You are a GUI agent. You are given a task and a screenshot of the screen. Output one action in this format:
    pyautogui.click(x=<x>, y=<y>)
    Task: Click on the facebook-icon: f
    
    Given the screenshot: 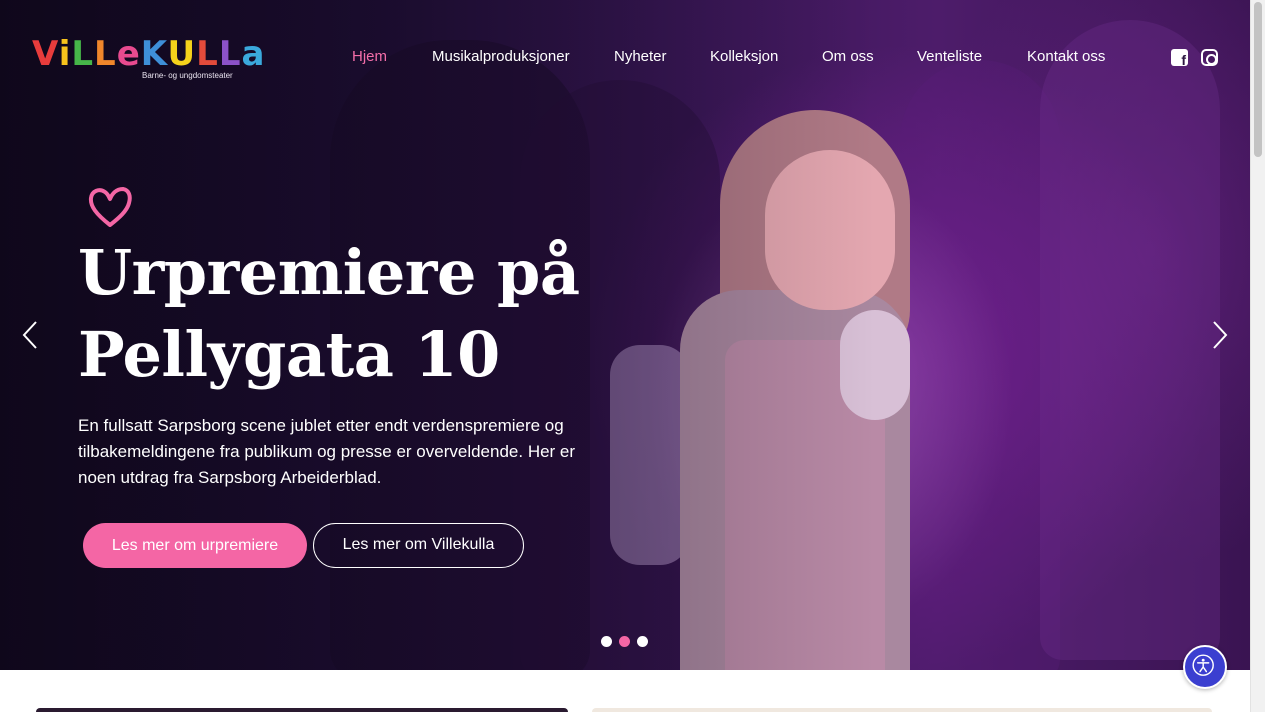 What is the action you would take?
    pyautogui.click(x=1179, y=58)
    